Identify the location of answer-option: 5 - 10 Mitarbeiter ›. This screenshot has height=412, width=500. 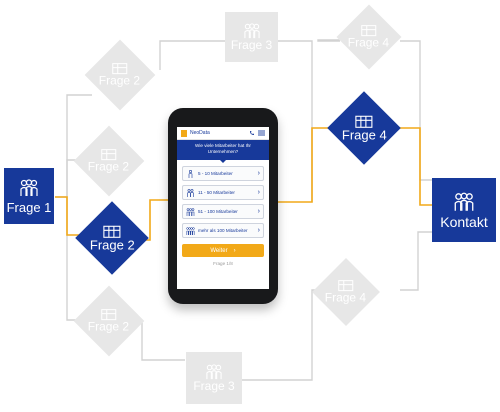
(223, 173).